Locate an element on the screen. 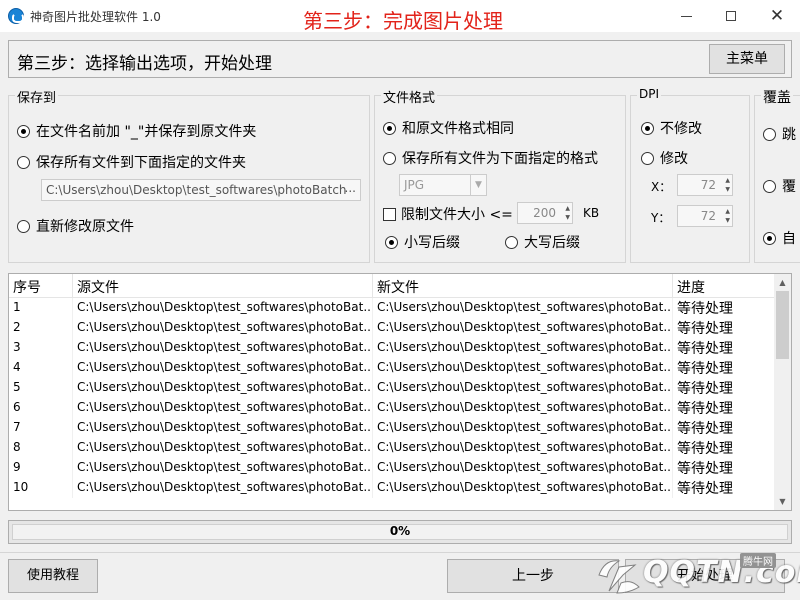 The width and height of the screenshot is (800, 600). file-format-title: 文件格式 is located at coordinates (409, 96).